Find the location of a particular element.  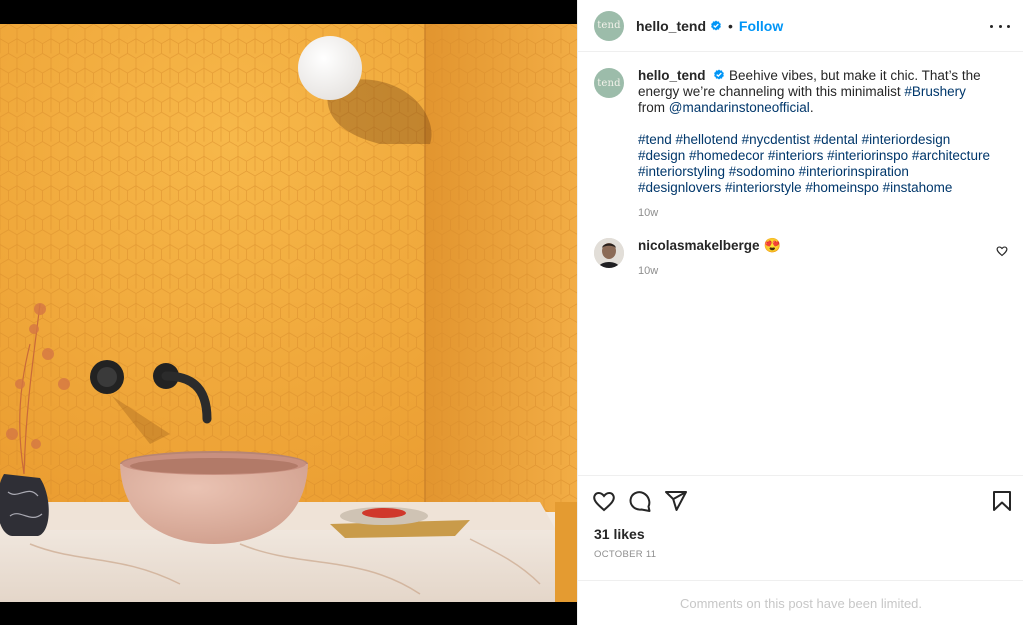

heart-icon is located at coordinates (604, 501).